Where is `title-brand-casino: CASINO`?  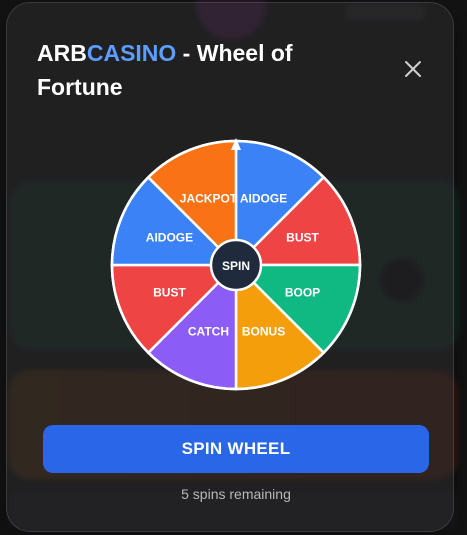
title-brand-casino: CASINO is located at coordinates (131, 53).